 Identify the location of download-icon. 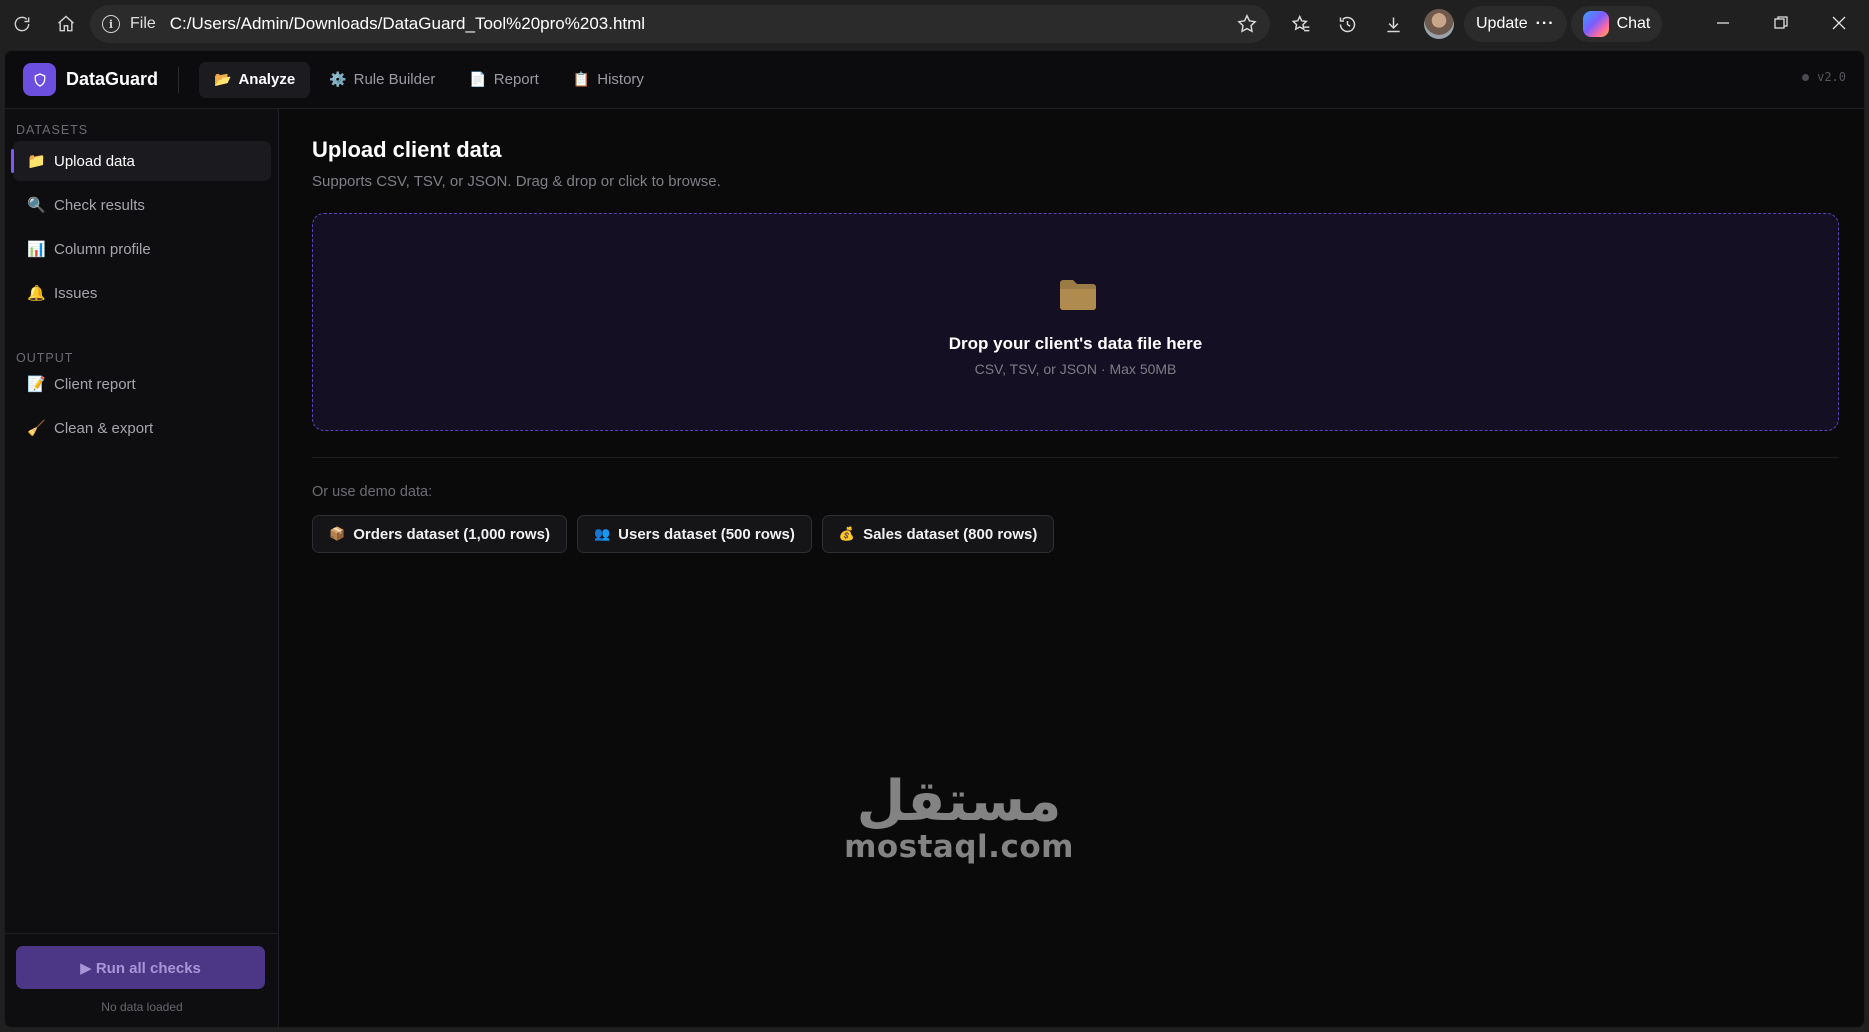
(1393, 24).